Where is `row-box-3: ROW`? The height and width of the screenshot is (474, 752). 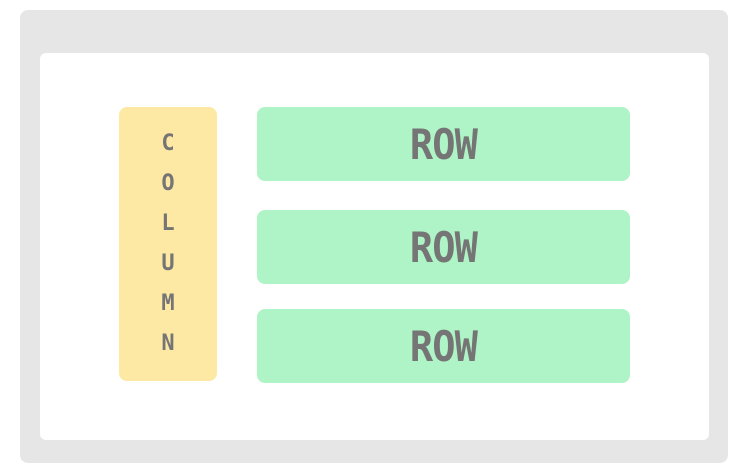
row-box-3: ROW is located at coordinates (443, 346).